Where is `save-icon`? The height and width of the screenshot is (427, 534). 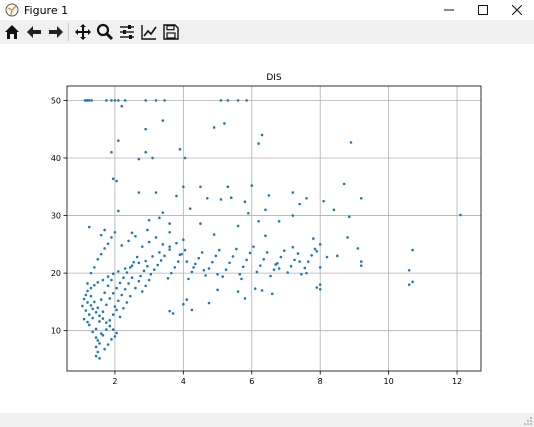 save-icon is located at coordinates (171, 32).